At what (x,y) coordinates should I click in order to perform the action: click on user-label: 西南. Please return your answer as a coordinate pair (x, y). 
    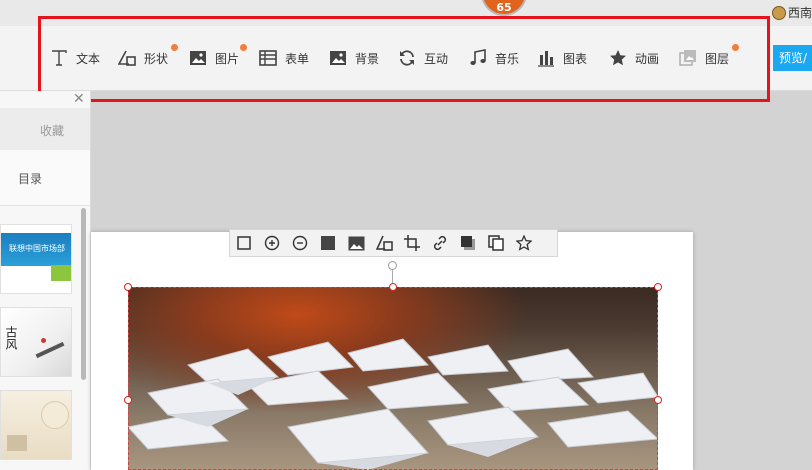
    Looking at the image, I should click on (799, 13).